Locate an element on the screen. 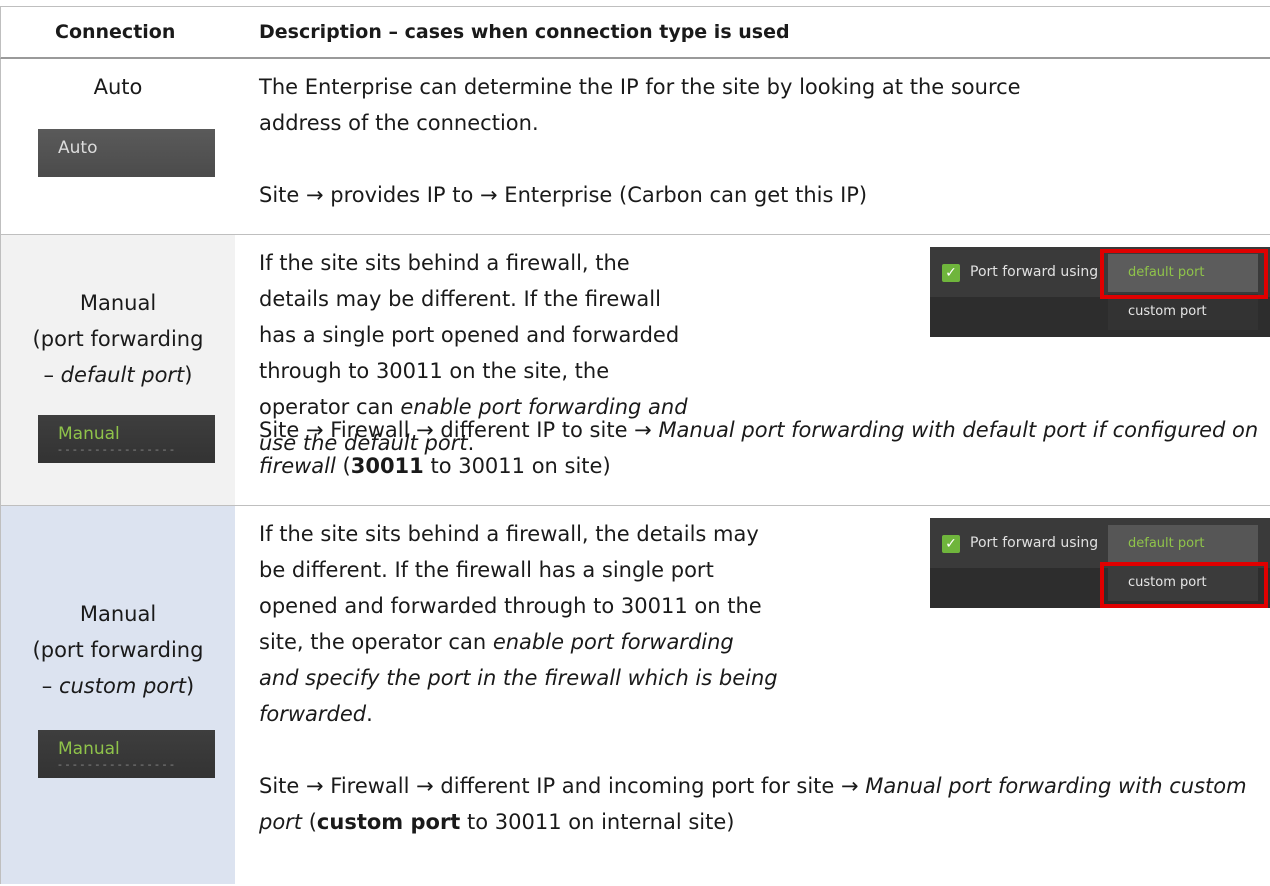  connection-name-line3: – default port) is located at coordinates (118, 375).